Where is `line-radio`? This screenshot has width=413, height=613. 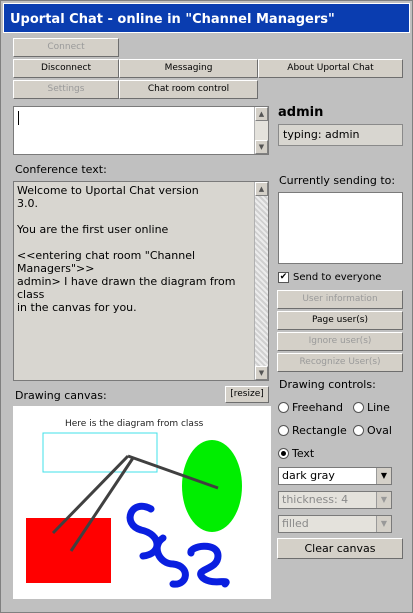
line-radio is located at coordinates (358, 407).